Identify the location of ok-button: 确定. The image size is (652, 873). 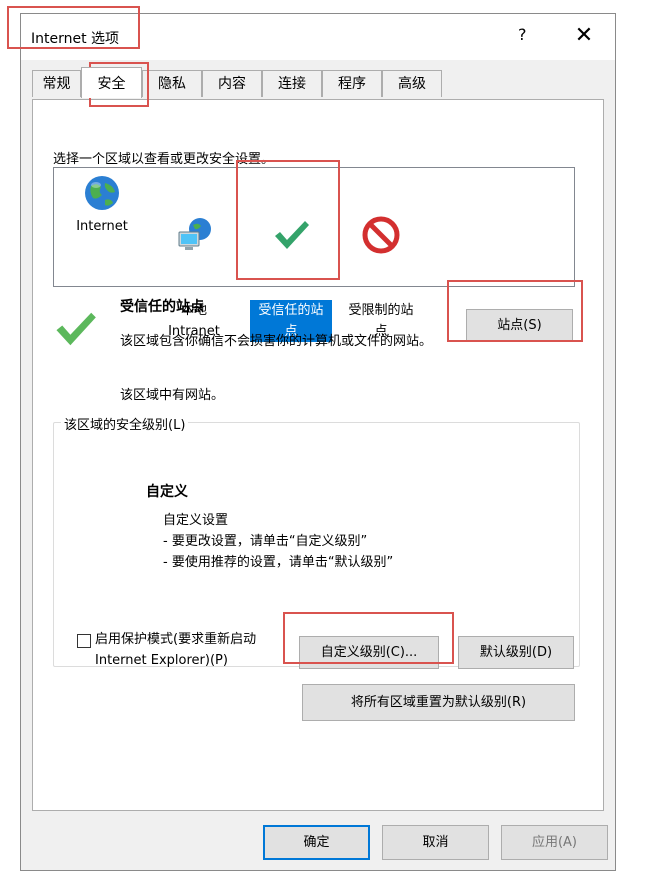
(316, 842).